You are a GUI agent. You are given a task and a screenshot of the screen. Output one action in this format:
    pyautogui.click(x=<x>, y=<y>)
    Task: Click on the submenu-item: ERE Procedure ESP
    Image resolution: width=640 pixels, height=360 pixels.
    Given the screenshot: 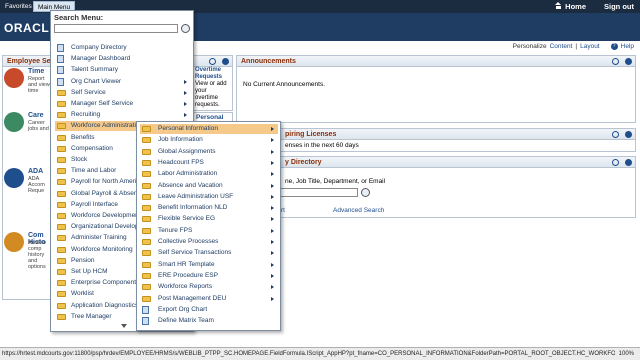 What is the action you would take?
    pyautogui.click(x=209, y=276)
    